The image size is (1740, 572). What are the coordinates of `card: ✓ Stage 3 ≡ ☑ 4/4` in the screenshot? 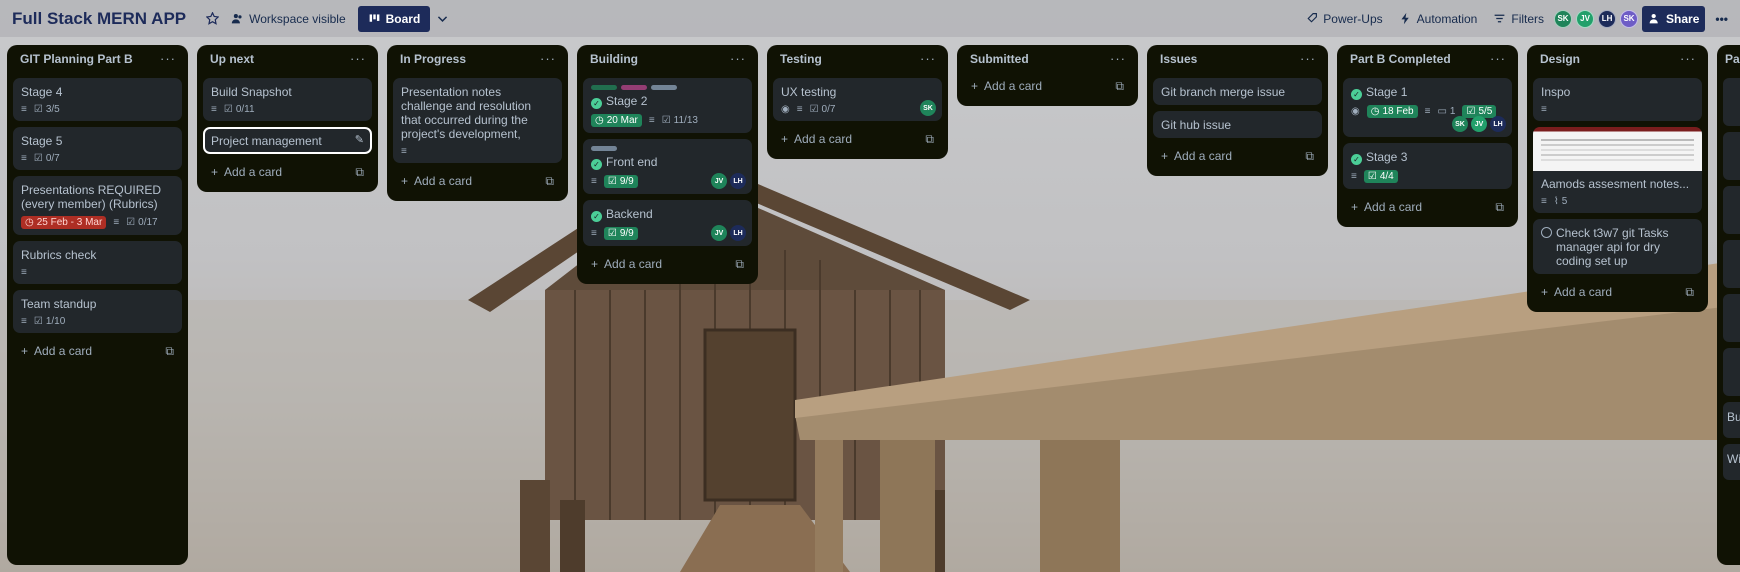 It's located at (1427, 166).